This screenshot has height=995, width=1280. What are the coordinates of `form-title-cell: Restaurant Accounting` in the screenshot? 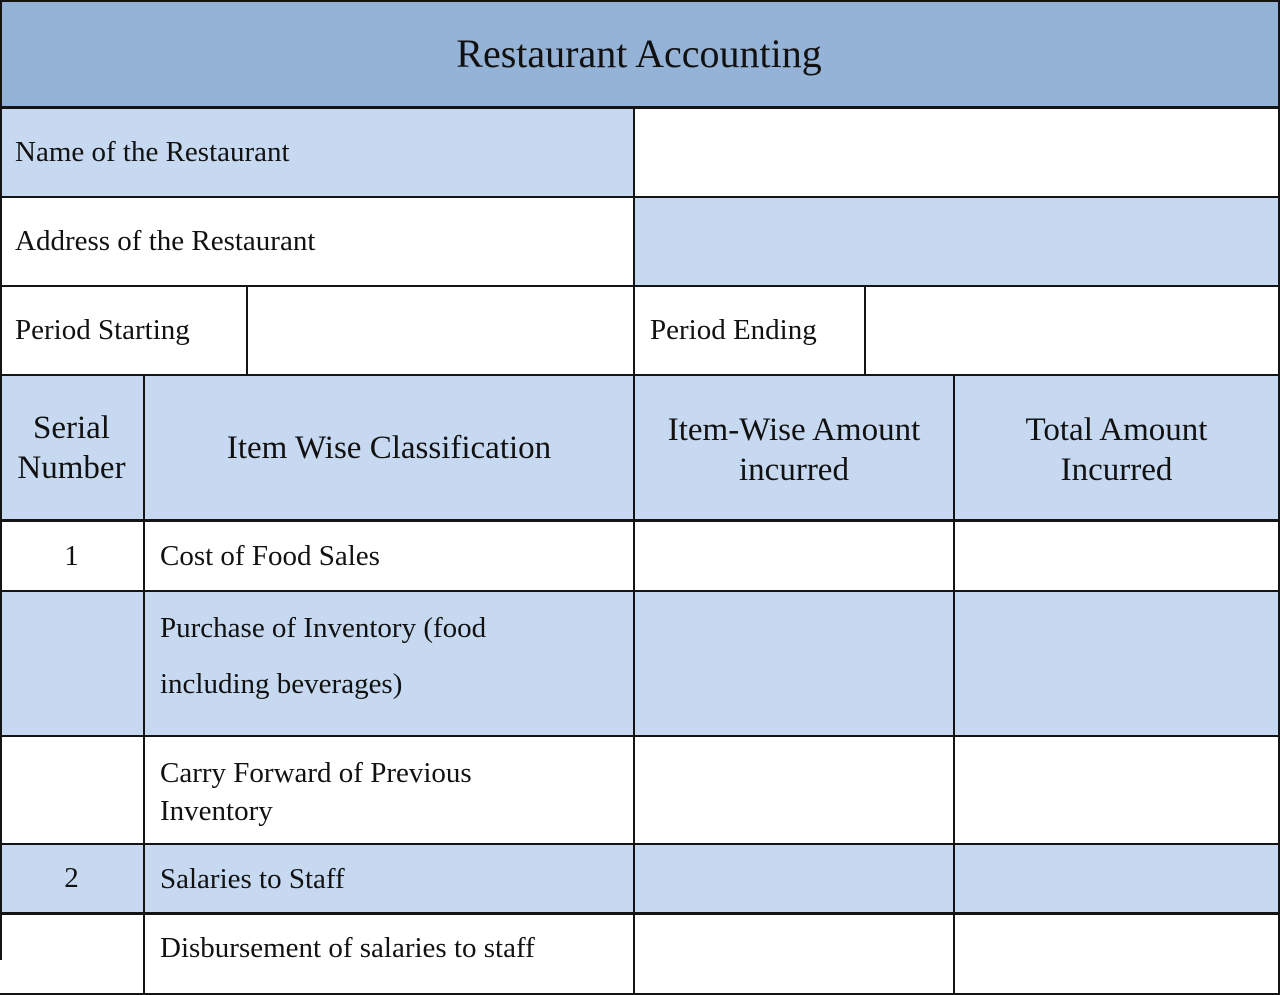 It's located at (640, 54).